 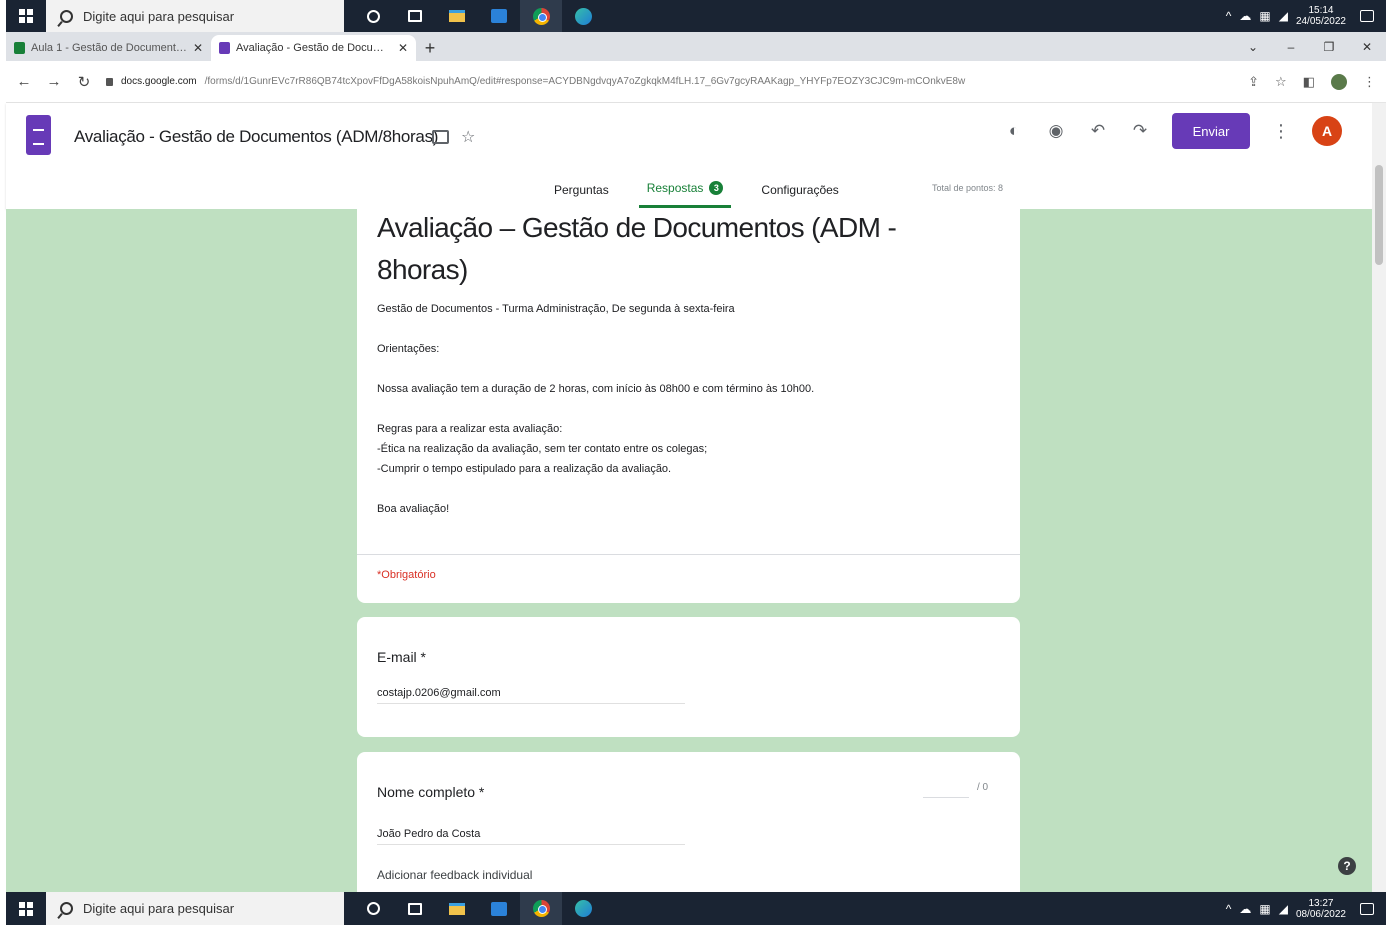 I want to click on profile-icon, so click(x=1339, y=81).